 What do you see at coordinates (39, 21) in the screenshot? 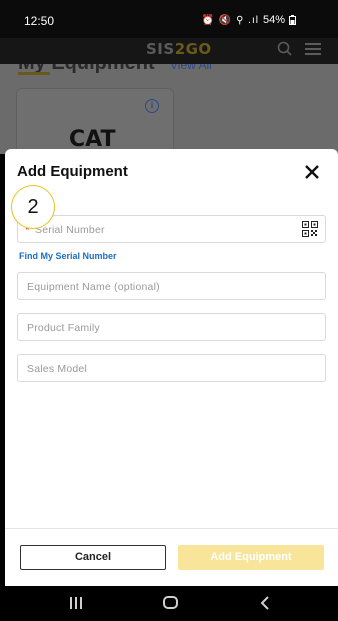
I see `status-time: 12:50` at bounding box center [39, 21].